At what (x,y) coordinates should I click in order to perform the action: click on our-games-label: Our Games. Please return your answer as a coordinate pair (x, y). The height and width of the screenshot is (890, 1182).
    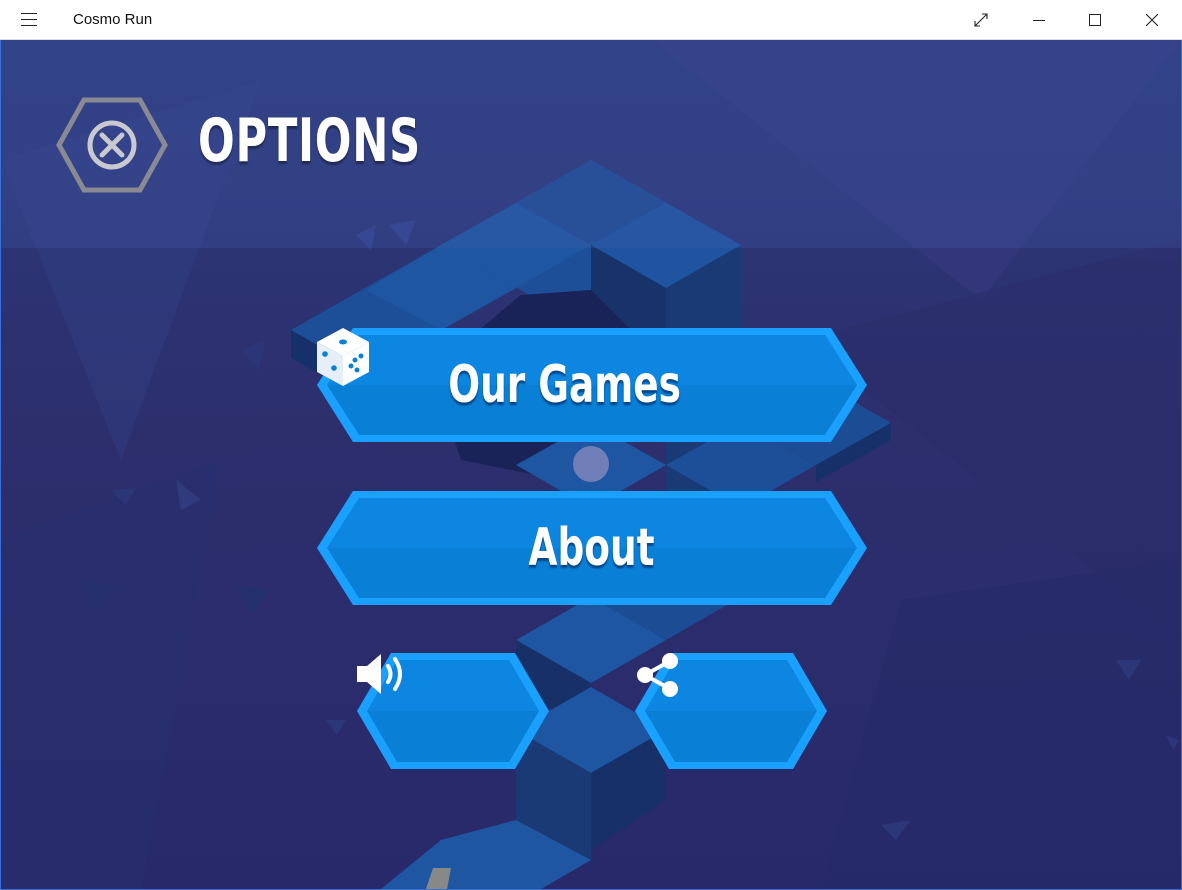
    Looking at the image, I should click on (565, 385).